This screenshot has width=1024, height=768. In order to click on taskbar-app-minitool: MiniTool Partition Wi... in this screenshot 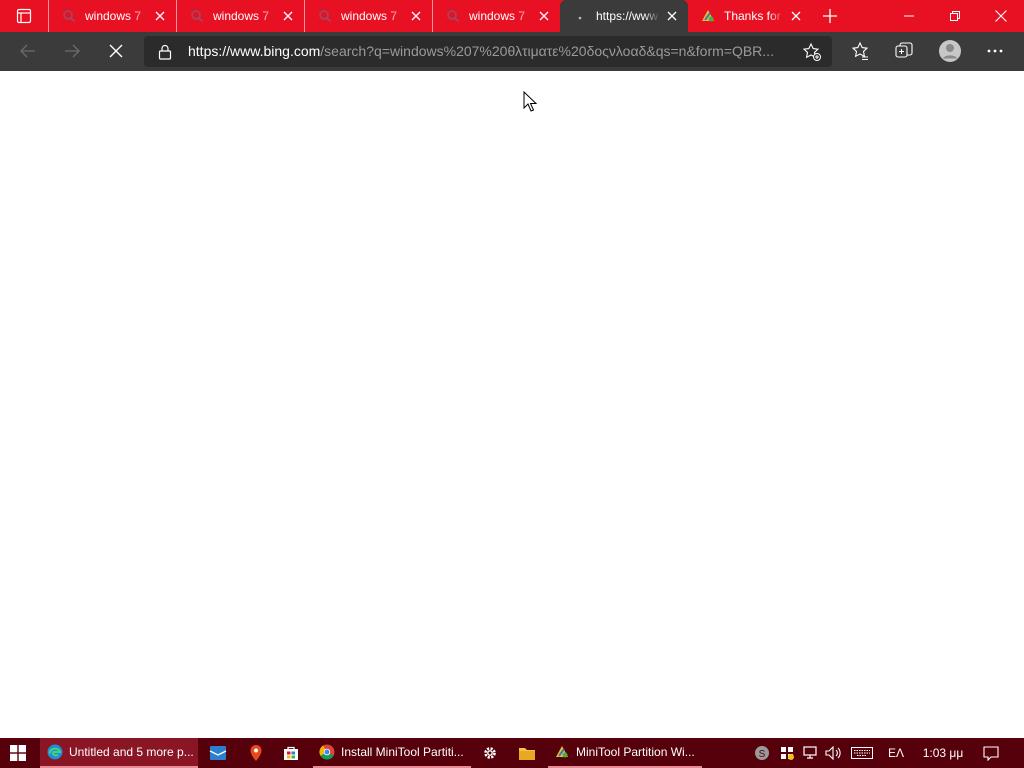, I will do `click(625, 753)`.